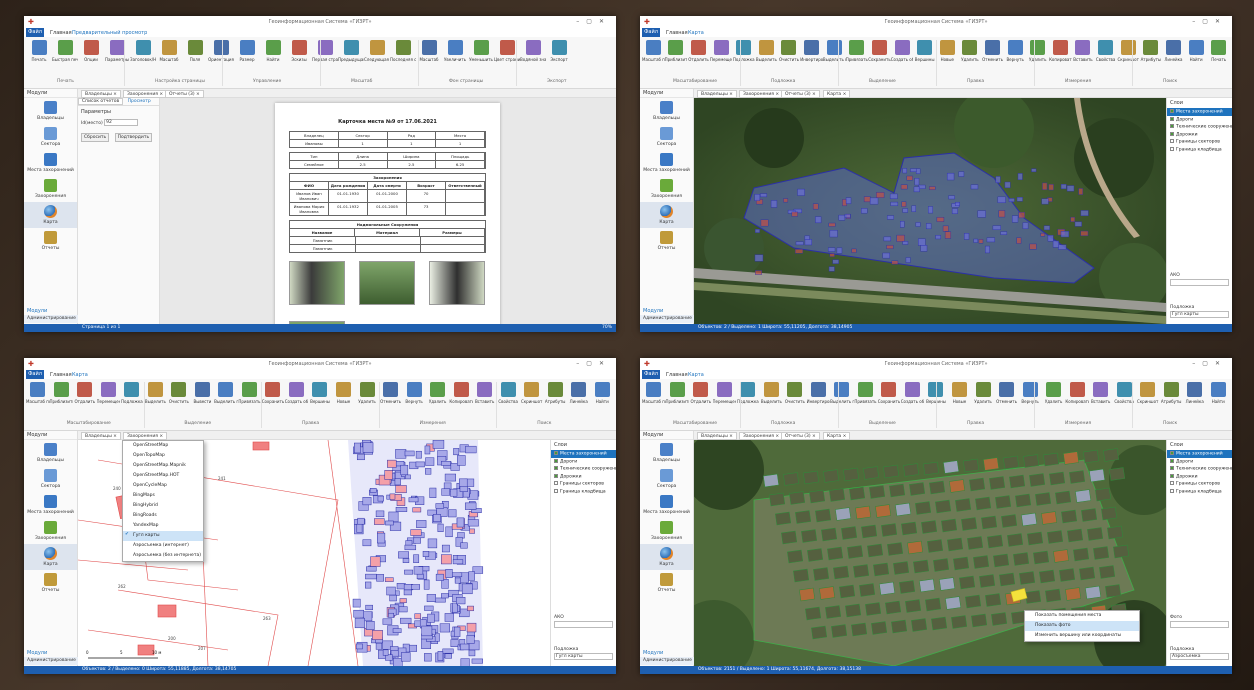 Image resolution: width=1254 pixels, height=690 pixels. Describe the element at coordinates (50, 137) in the screenshot. I see `sidebar-item: Сектора` at that location.